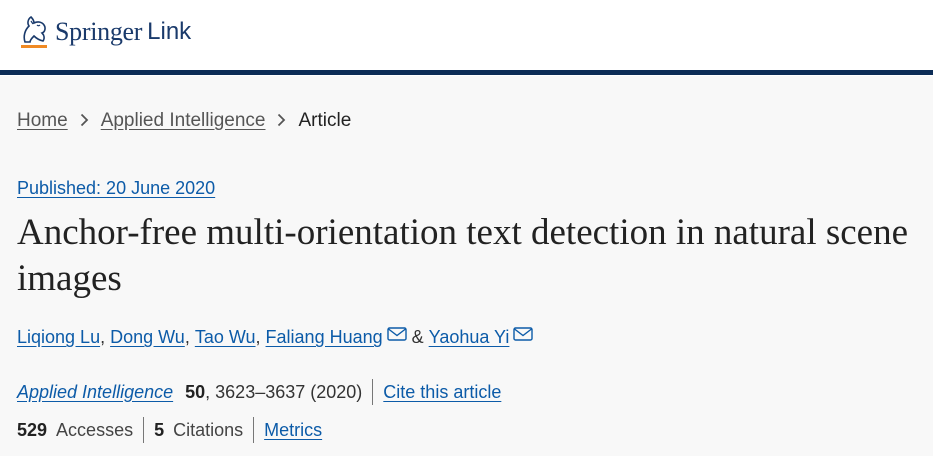 The height and width of the screenshot is (456, 933). What do you see at coordinates (208, 429) in the screenshot?
I see `citations-label: Citations` at bounding box center [208, 429].